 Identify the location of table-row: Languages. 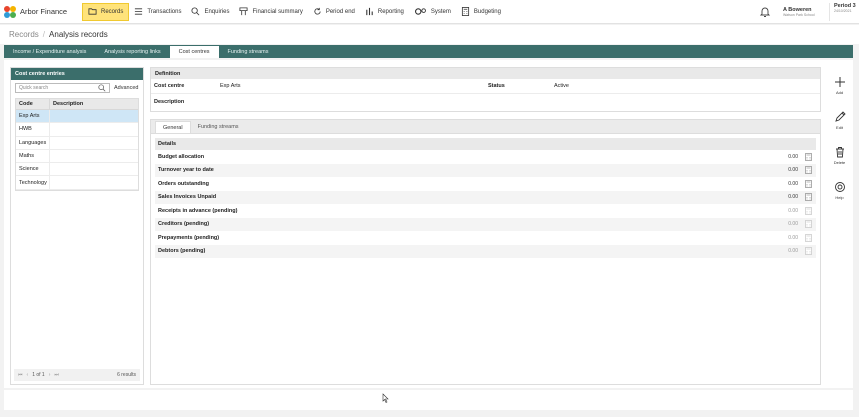
(77, 143).